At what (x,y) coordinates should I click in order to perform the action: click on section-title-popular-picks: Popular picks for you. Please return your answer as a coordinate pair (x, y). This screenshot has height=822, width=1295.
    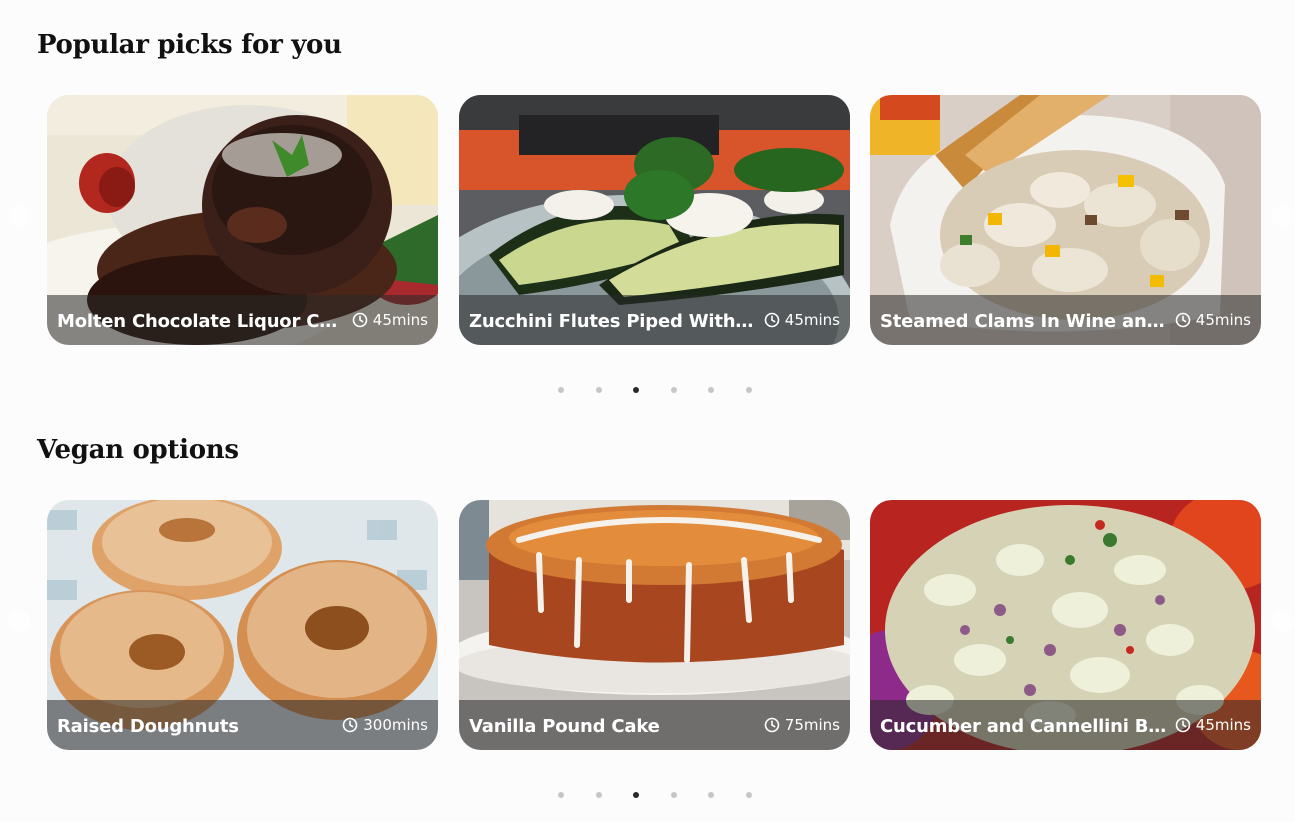
    Looking at the image, I should click on (189, 45).